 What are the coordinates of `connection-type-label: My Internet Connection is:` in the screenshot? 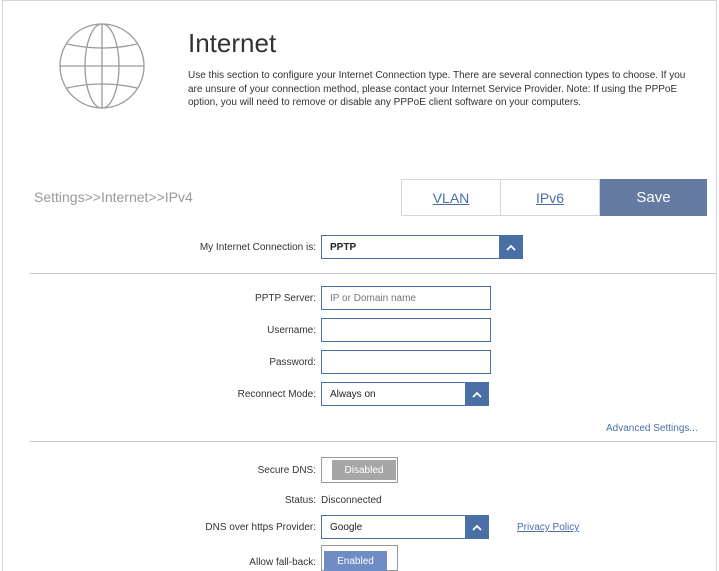 It's located at (257, 247).